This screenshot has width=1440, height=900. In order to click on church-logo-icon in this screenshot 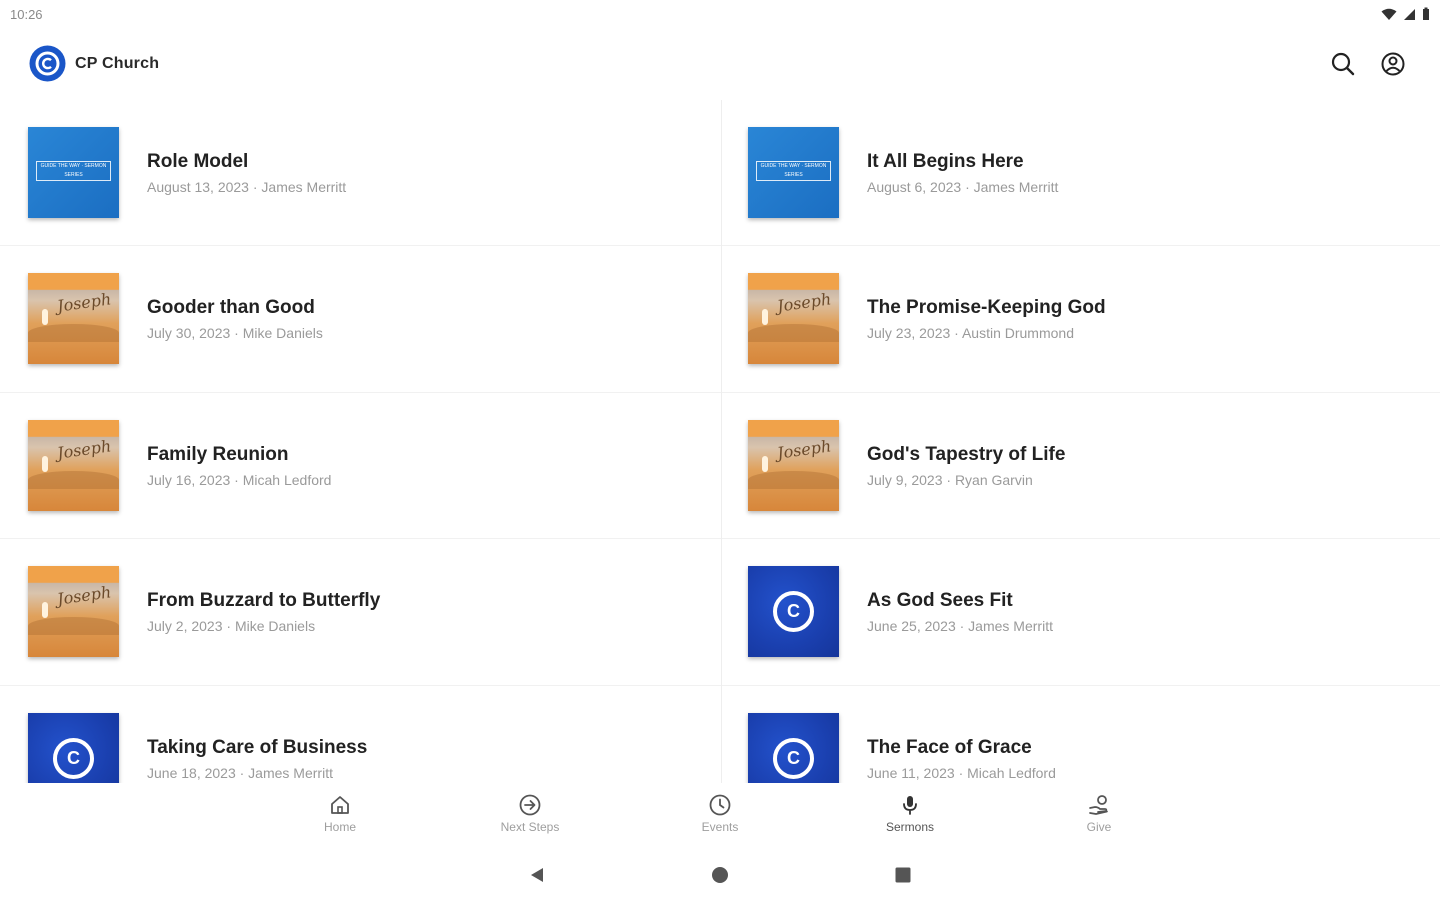, I will do `click(47, 63)`.